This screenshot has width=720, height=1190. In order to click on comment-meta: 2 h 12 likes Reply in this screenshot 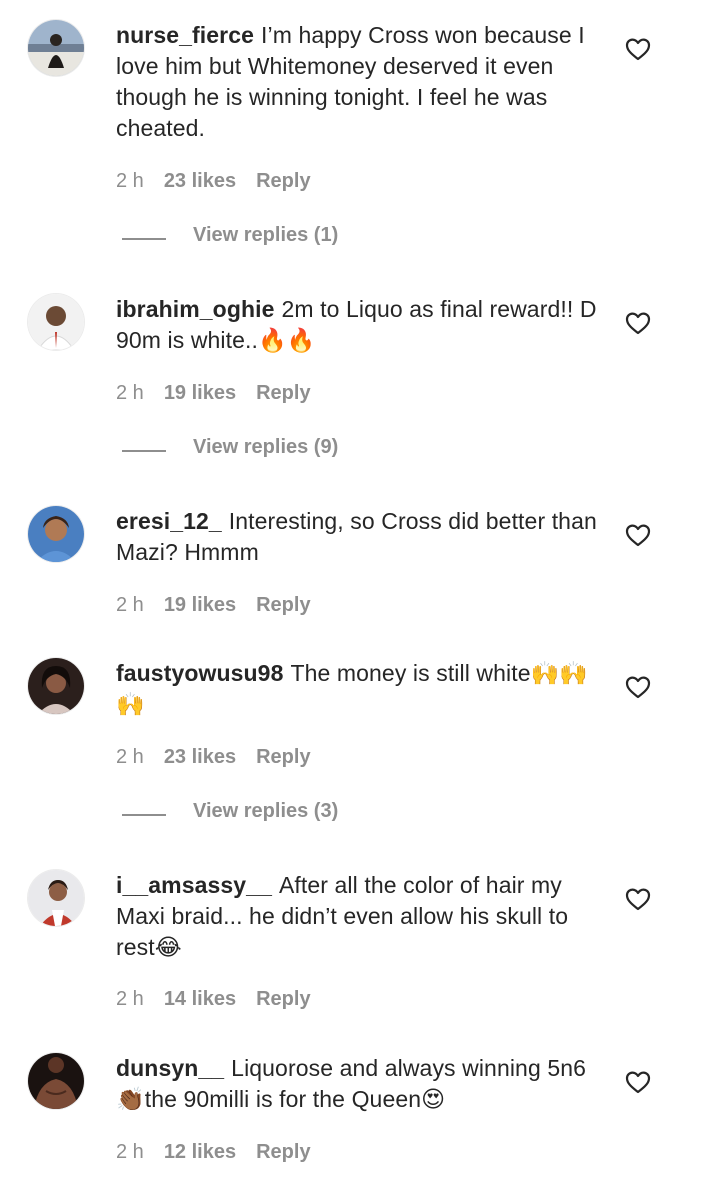, I will do `click(223, 1152)`.